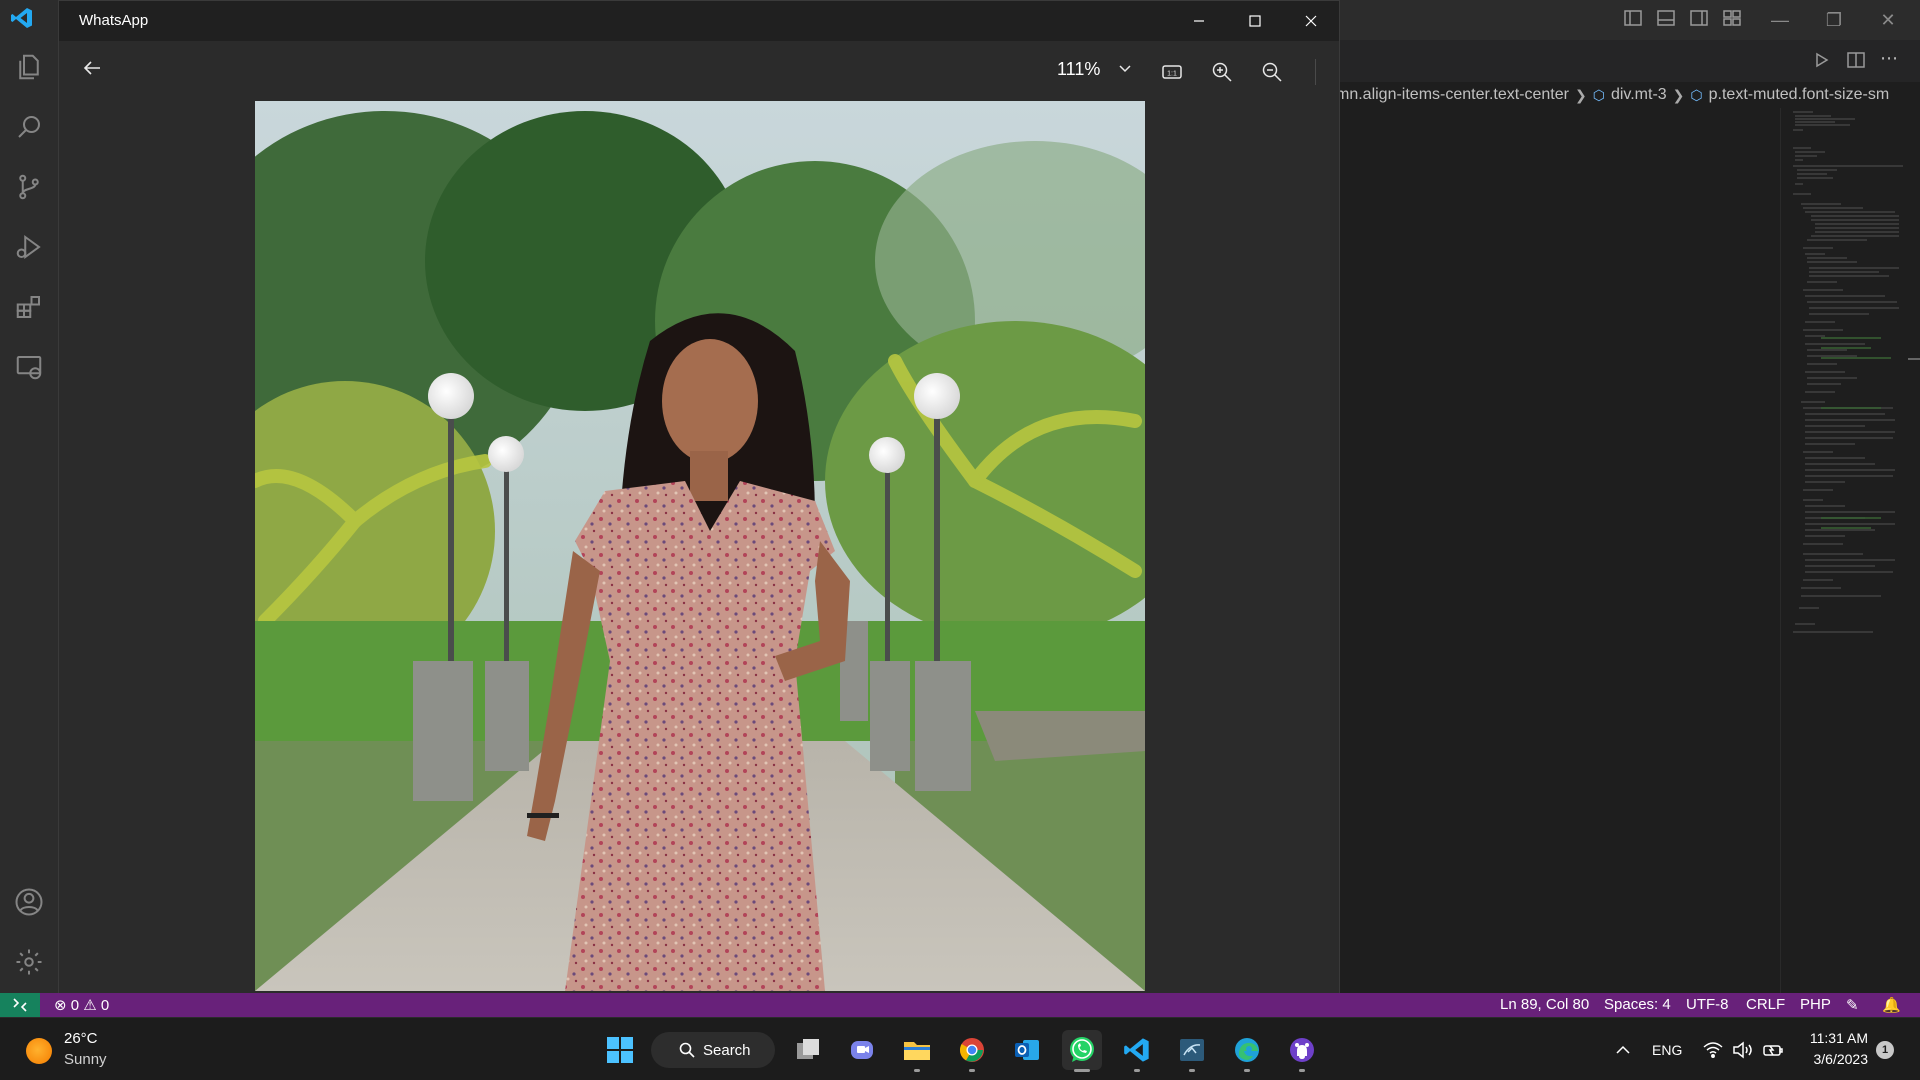 The width and height of the screenshot is (1920, 1080). I want to click on feedback-icon: ✎, so click(1852, 1005).